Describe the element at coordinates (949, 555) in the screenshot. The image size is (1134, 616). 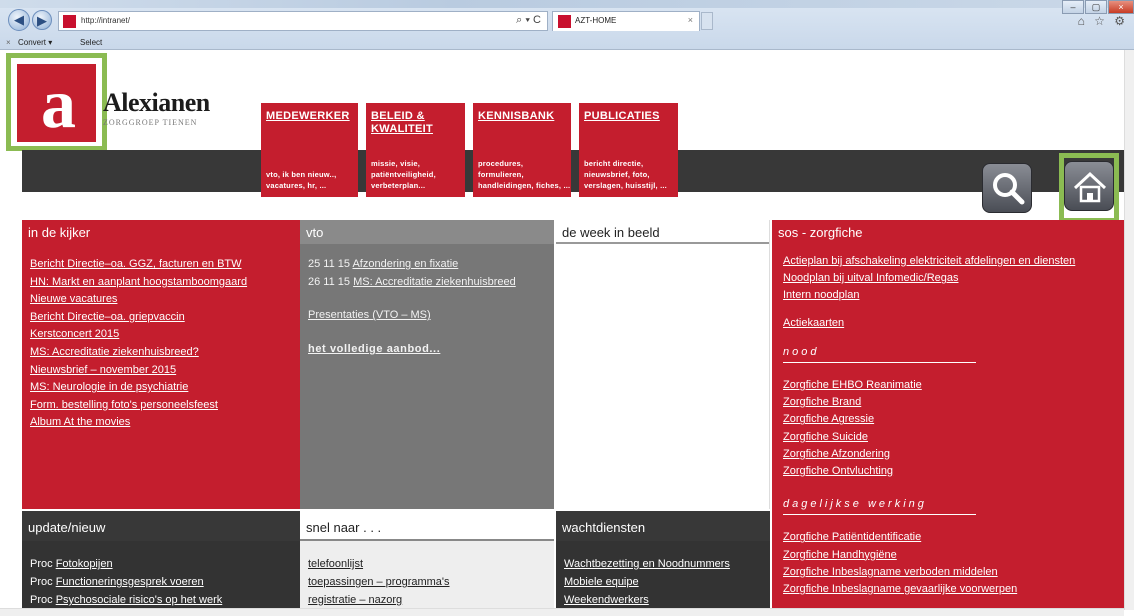
I see `list-item: Zorgfiche Handhygiëne` at that location.